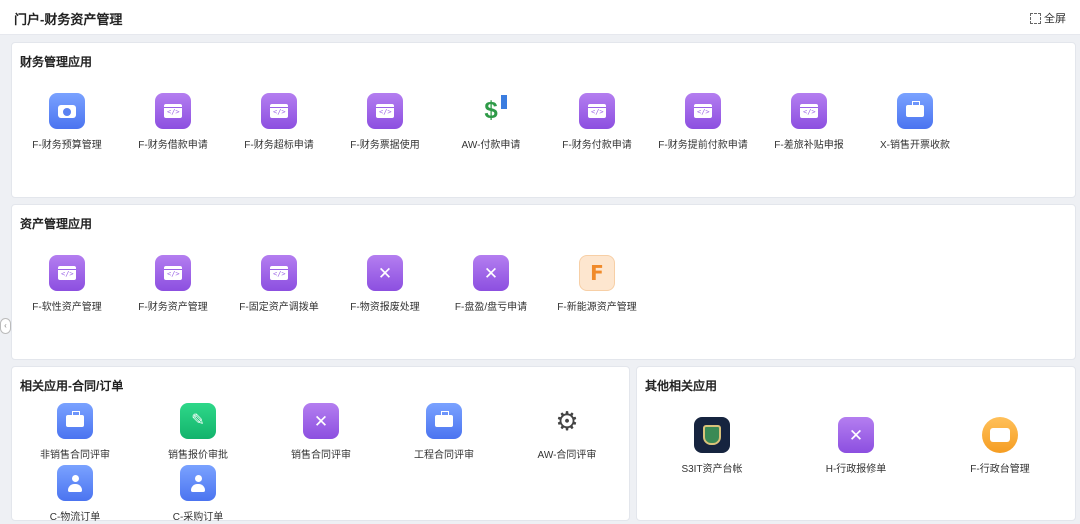  Describe the element at coordinates (703, 145) in the screenshot. I see `app-label: F-财务提前付款申请` at that location.